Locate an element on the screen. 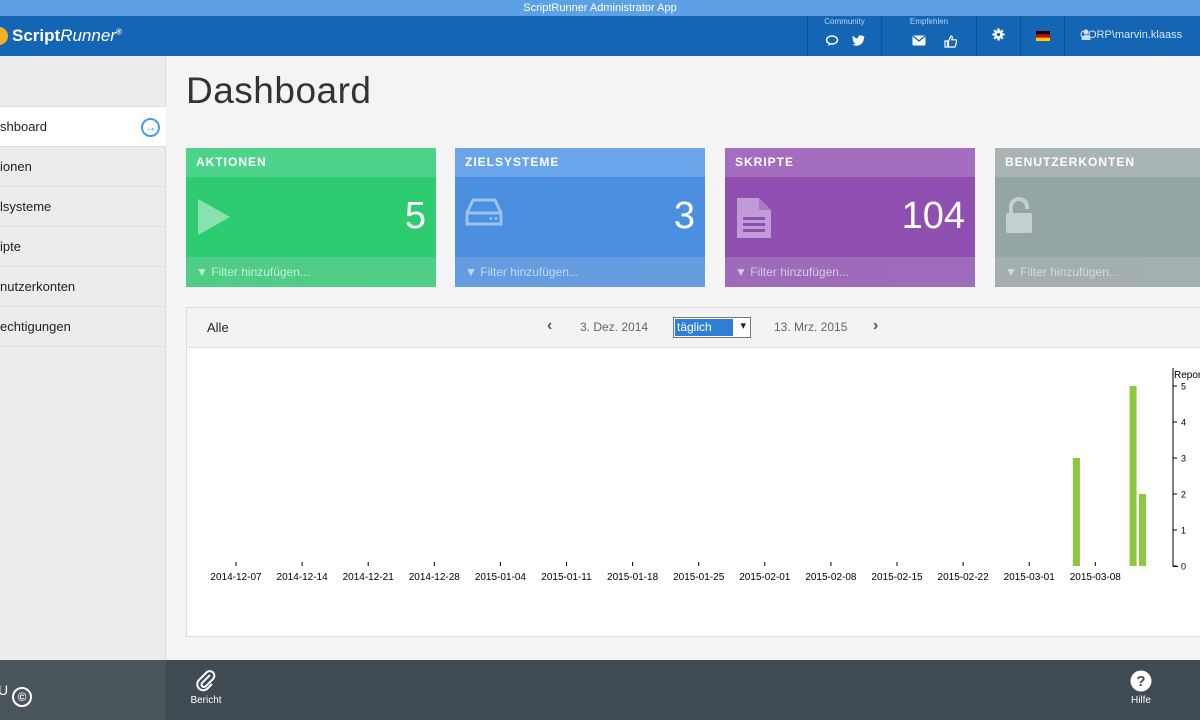 The height and width of the screenshot is (720, 1200). german-flag-icon is located at coordinates (1043, 37).